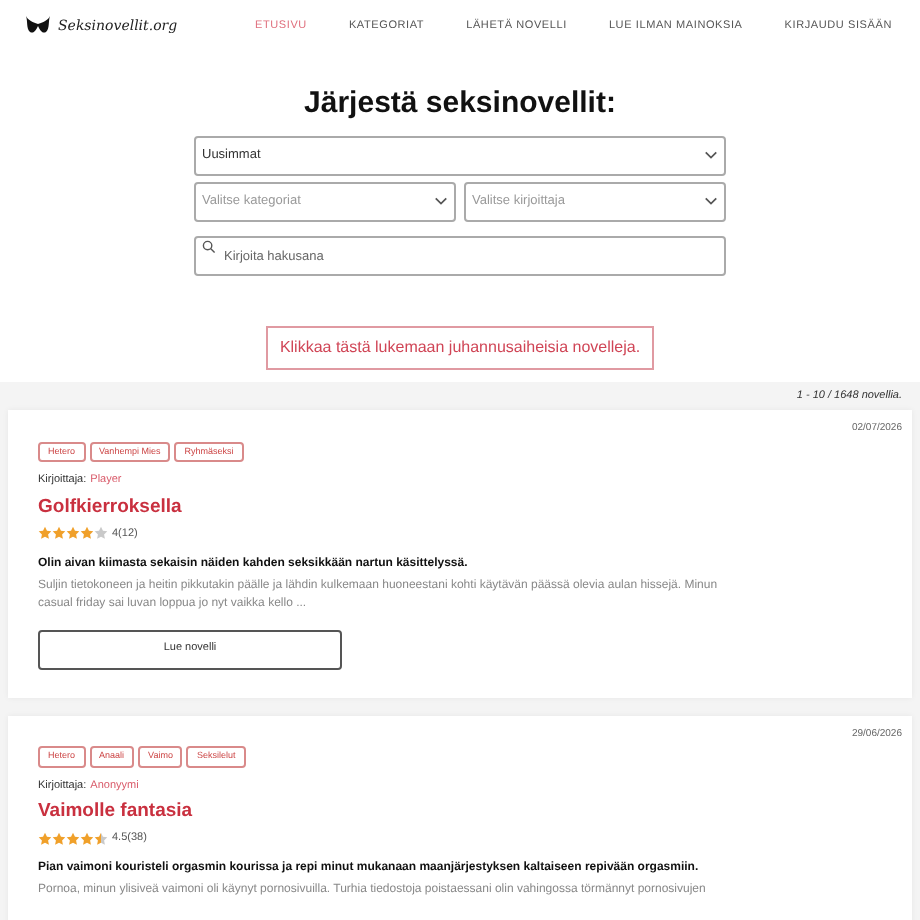 This screenshot has width=920, height=920. Describe the element at coordinates (209, 247) in the screenshot. I see `search-icon` at that location.